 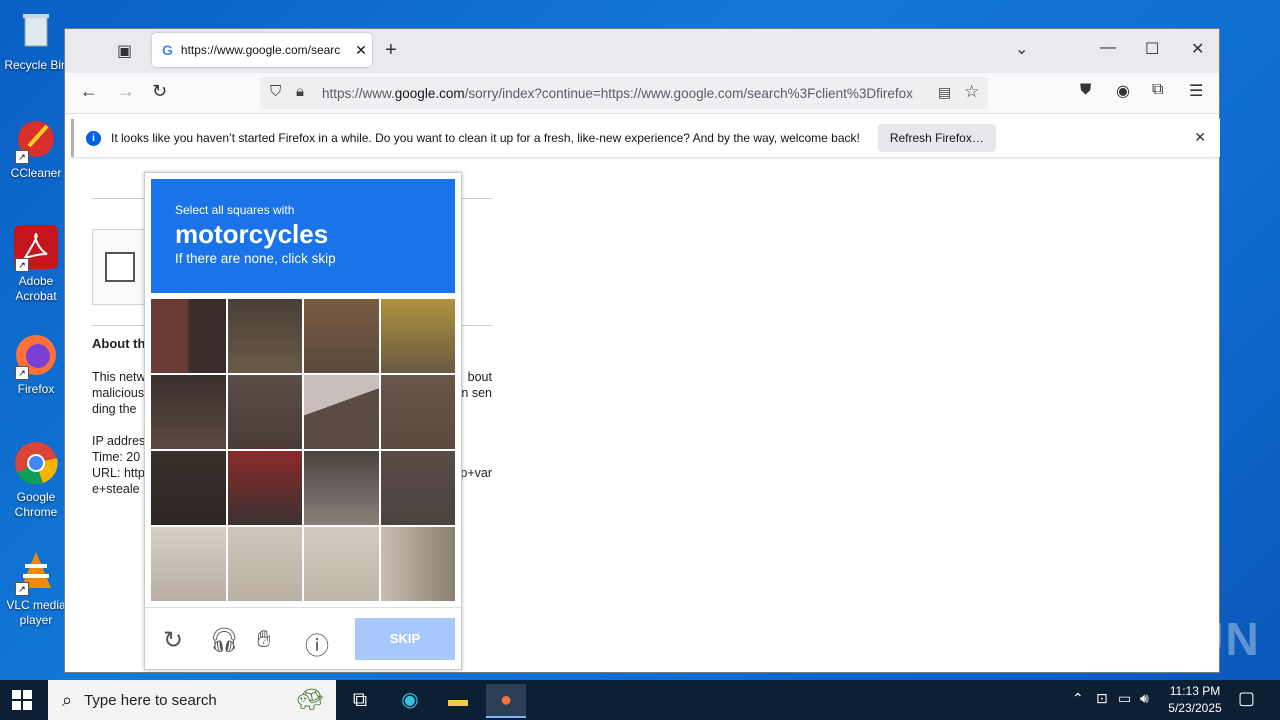 What do you see at coordinates (476, 473) in the screenshot?
I see `url-label-right: p+var` at bounding box center [476, 473].